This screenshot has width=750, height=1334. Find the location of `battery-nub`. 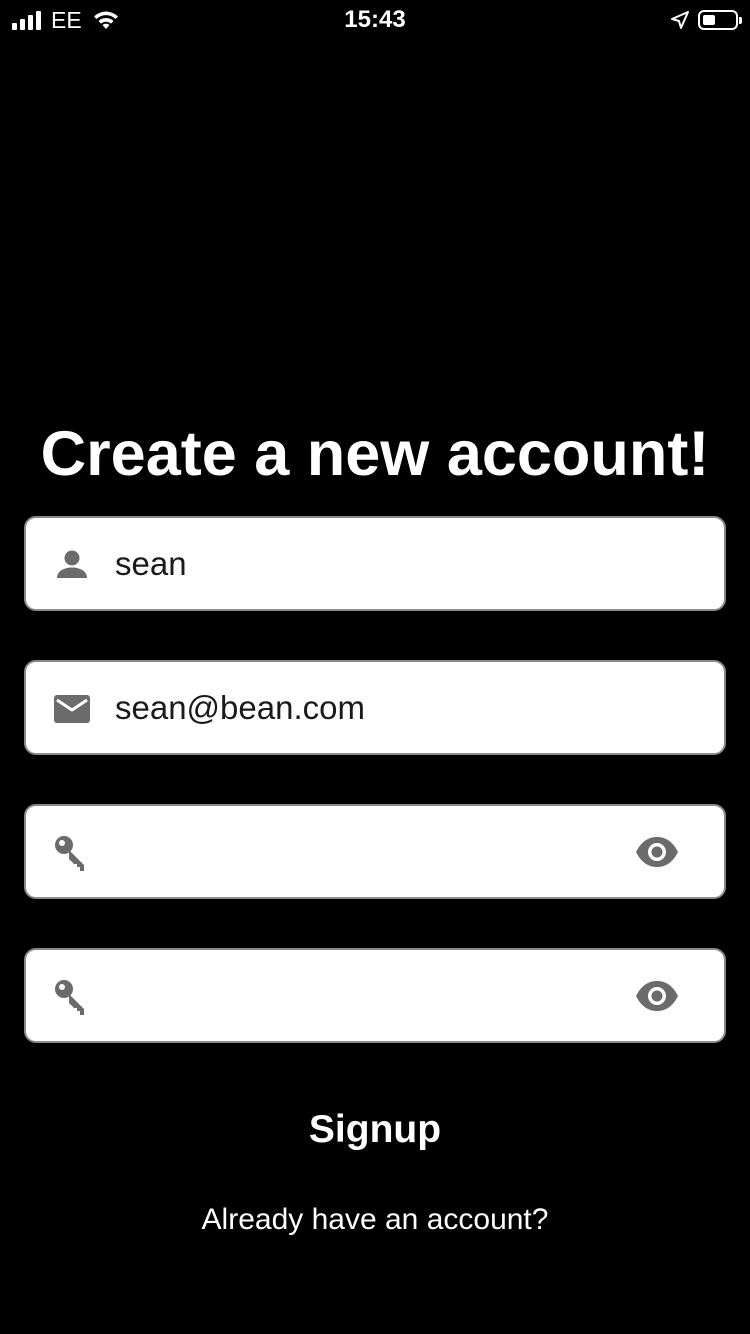

battery-nub is located at coordinates (740, 20).